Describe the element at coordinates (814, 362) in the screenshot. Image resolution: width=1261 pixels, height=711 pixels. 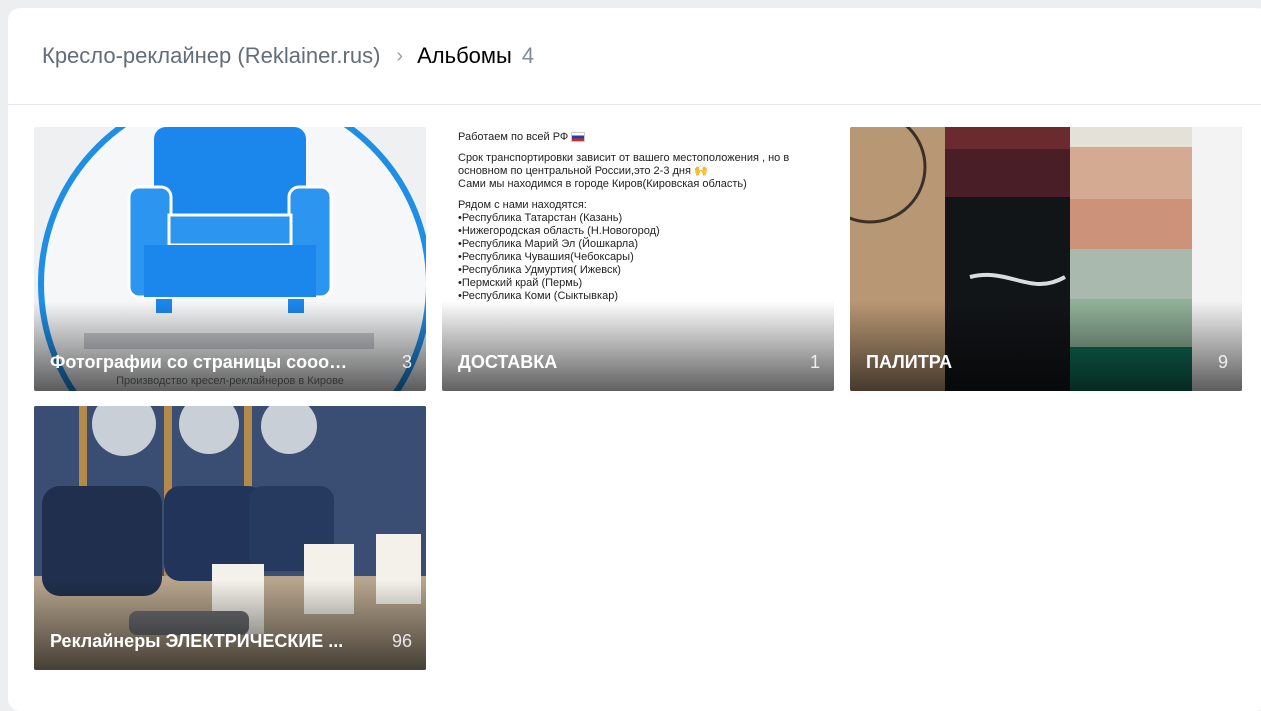
I see `album-photo-count: 1` at that location.